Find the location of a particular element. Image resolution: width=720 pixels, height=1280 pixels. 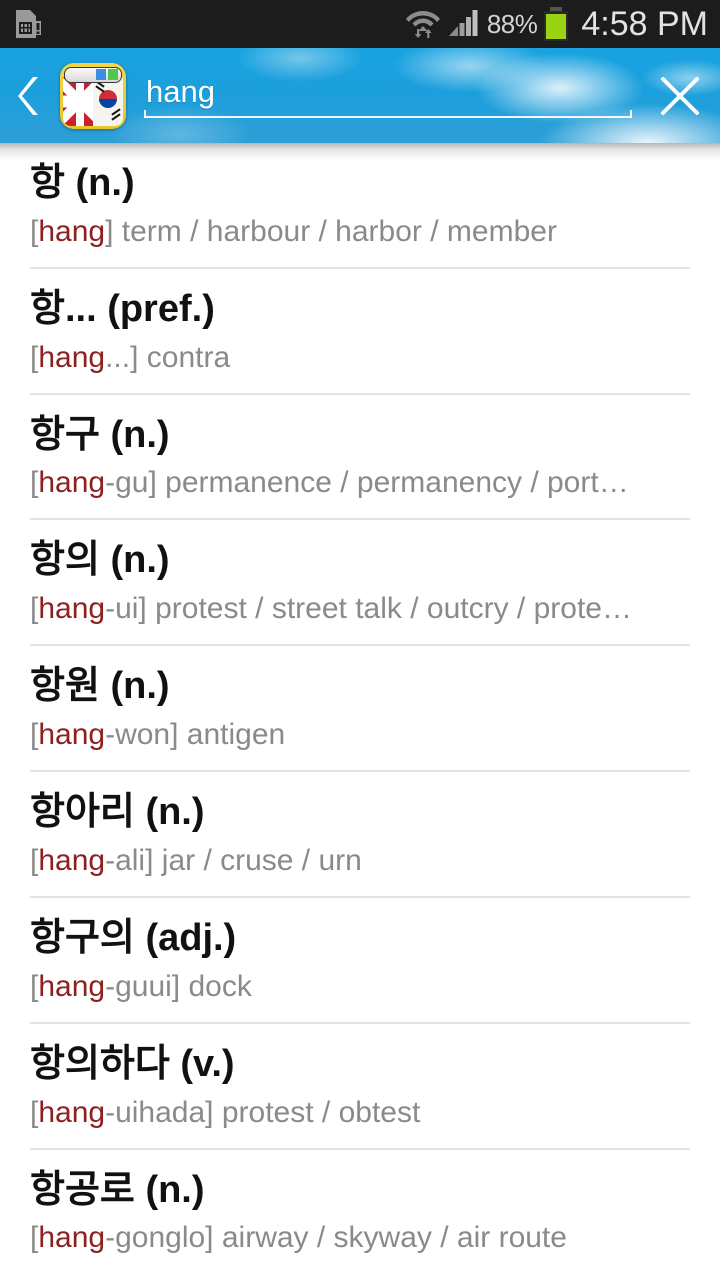

entry-gloss: [hang-uihada] protest / obtest is located at coordinates (360, 1112).